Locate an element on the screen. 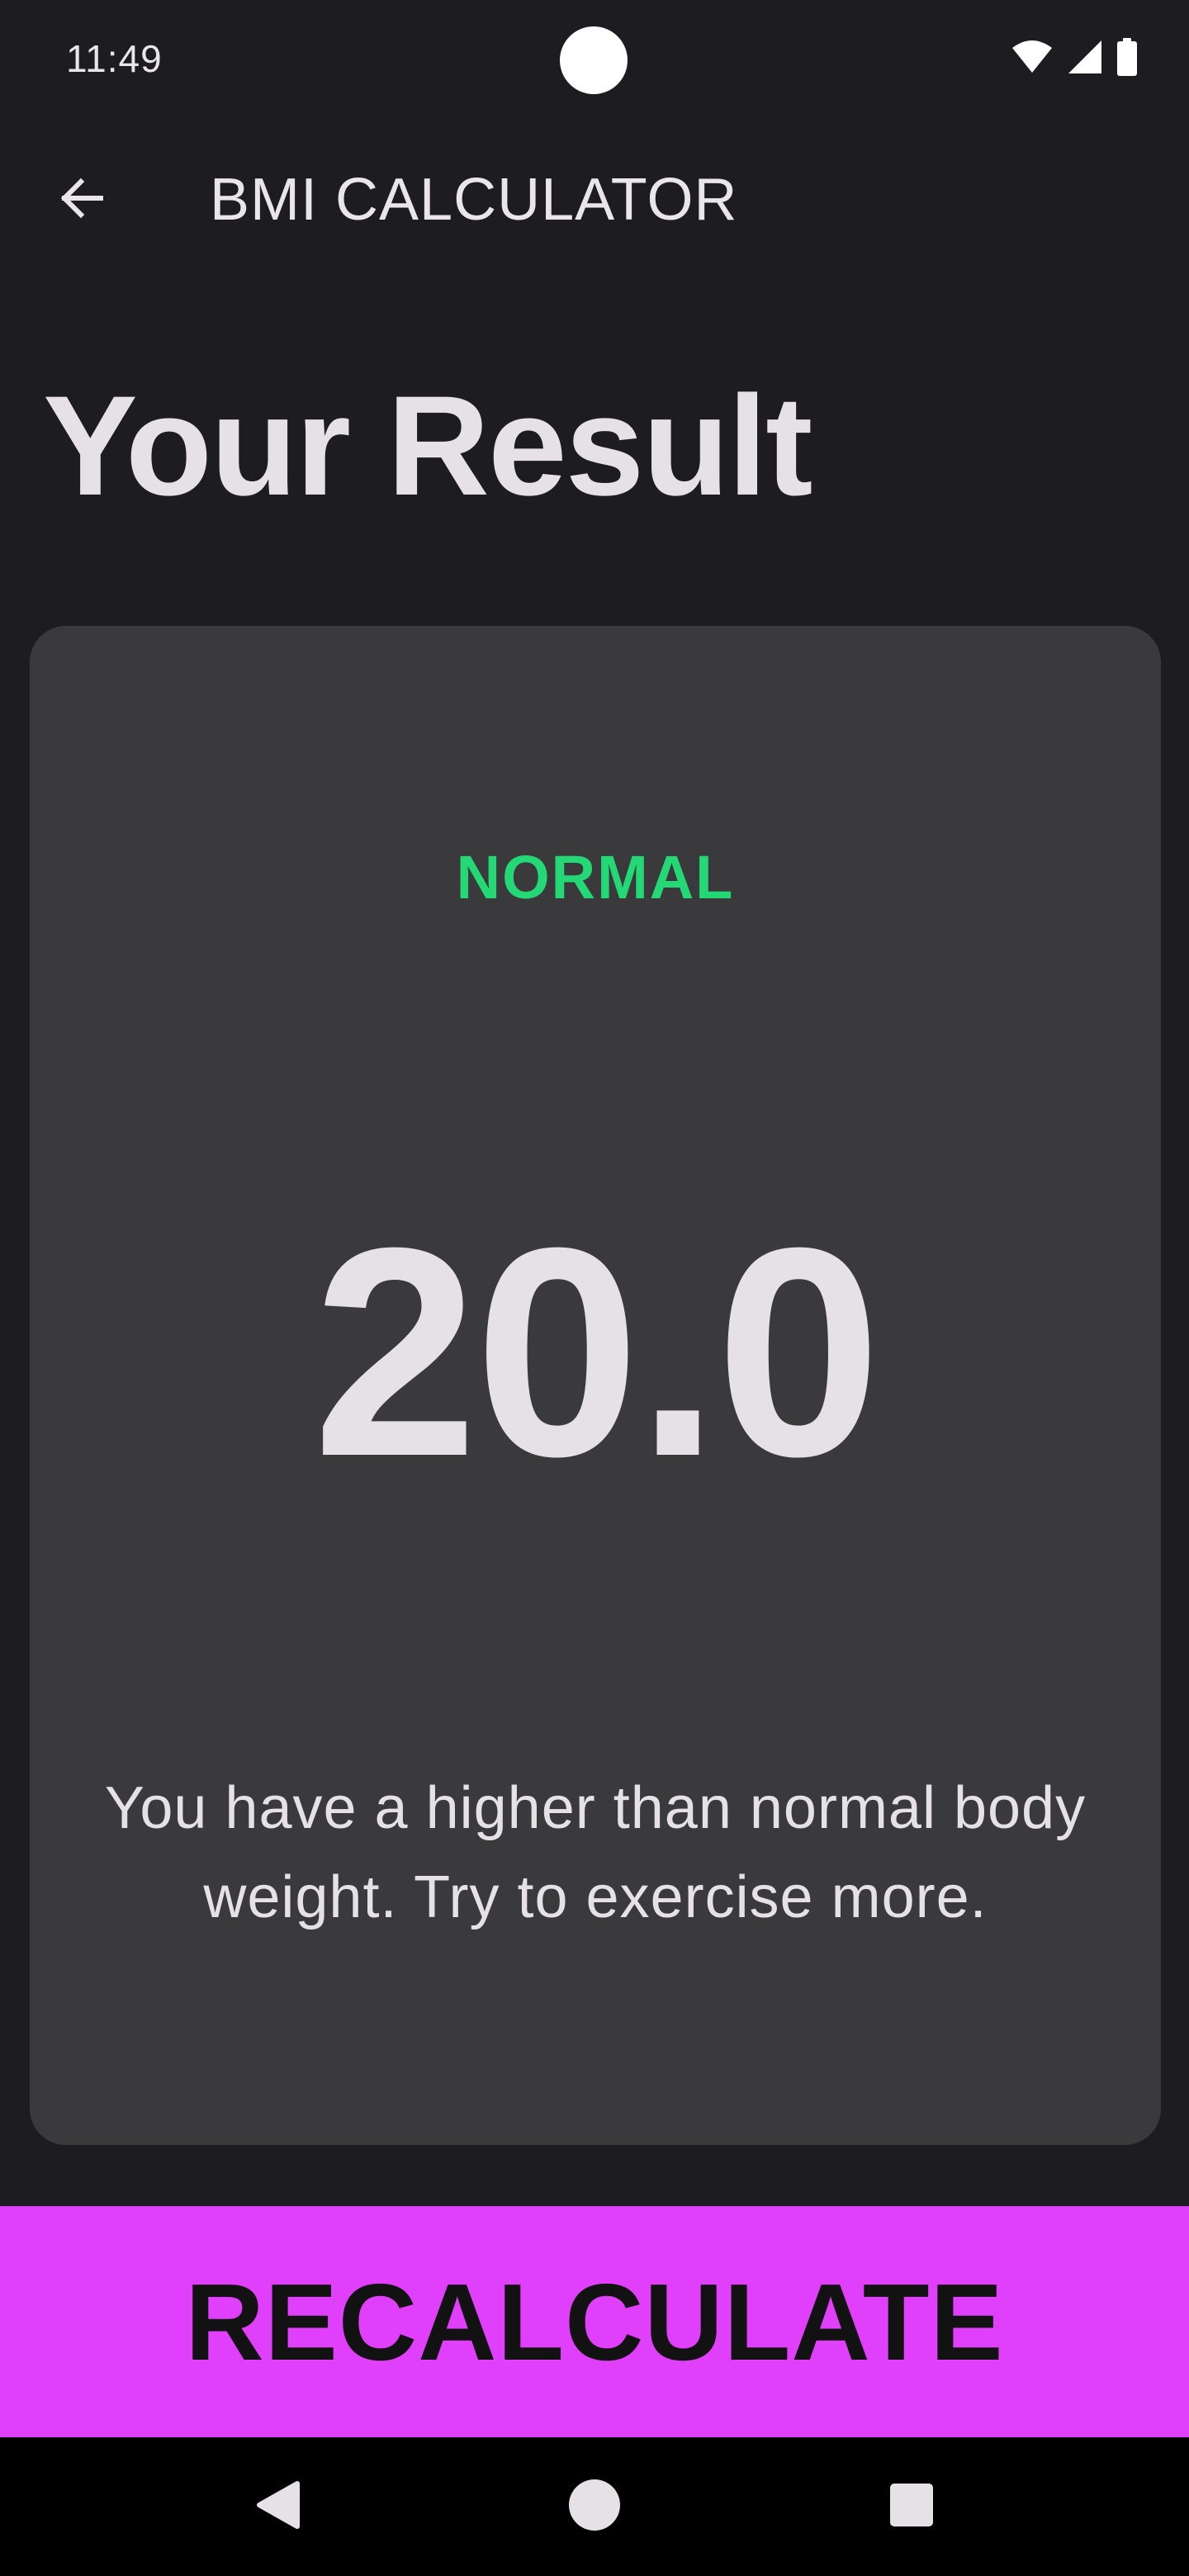 The image size is (1189, 2576). arrow-left-icon is located at coordinates (80, 200).